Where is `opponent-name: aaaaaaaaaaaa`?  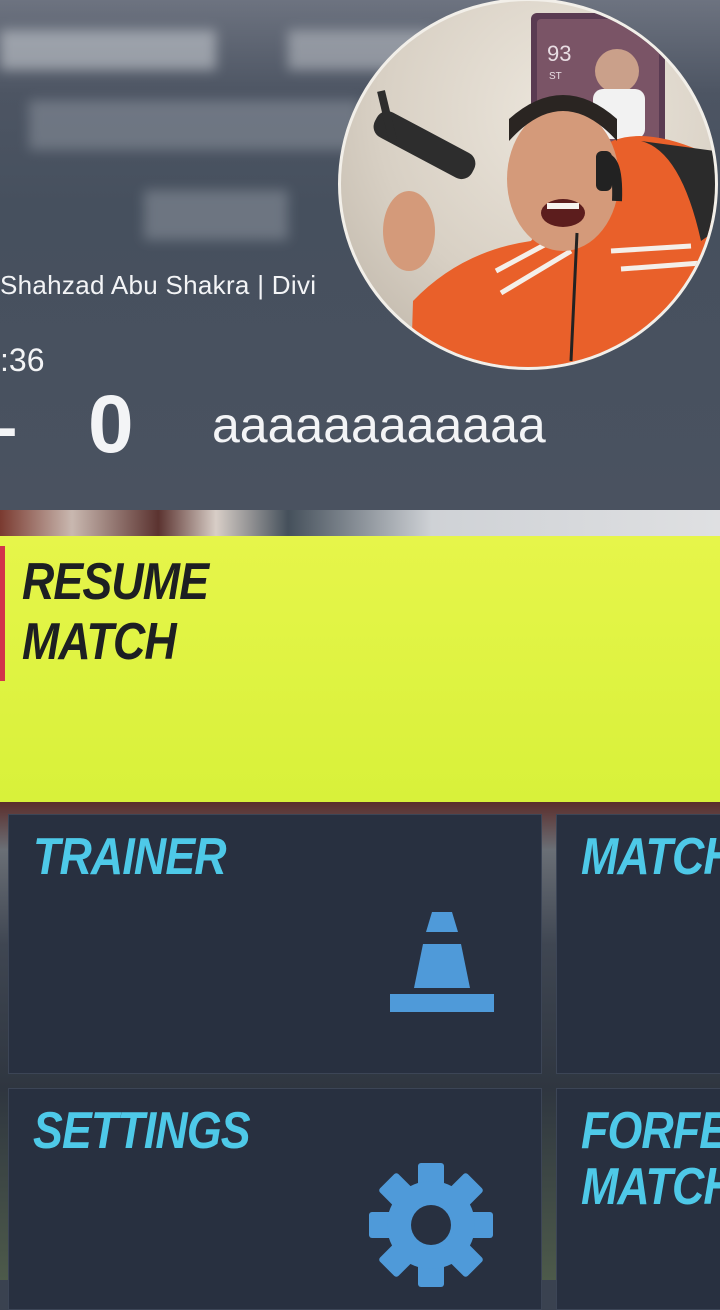 opponent-name: aaaaaaaaaaaa is located at coordinates (379, 425).